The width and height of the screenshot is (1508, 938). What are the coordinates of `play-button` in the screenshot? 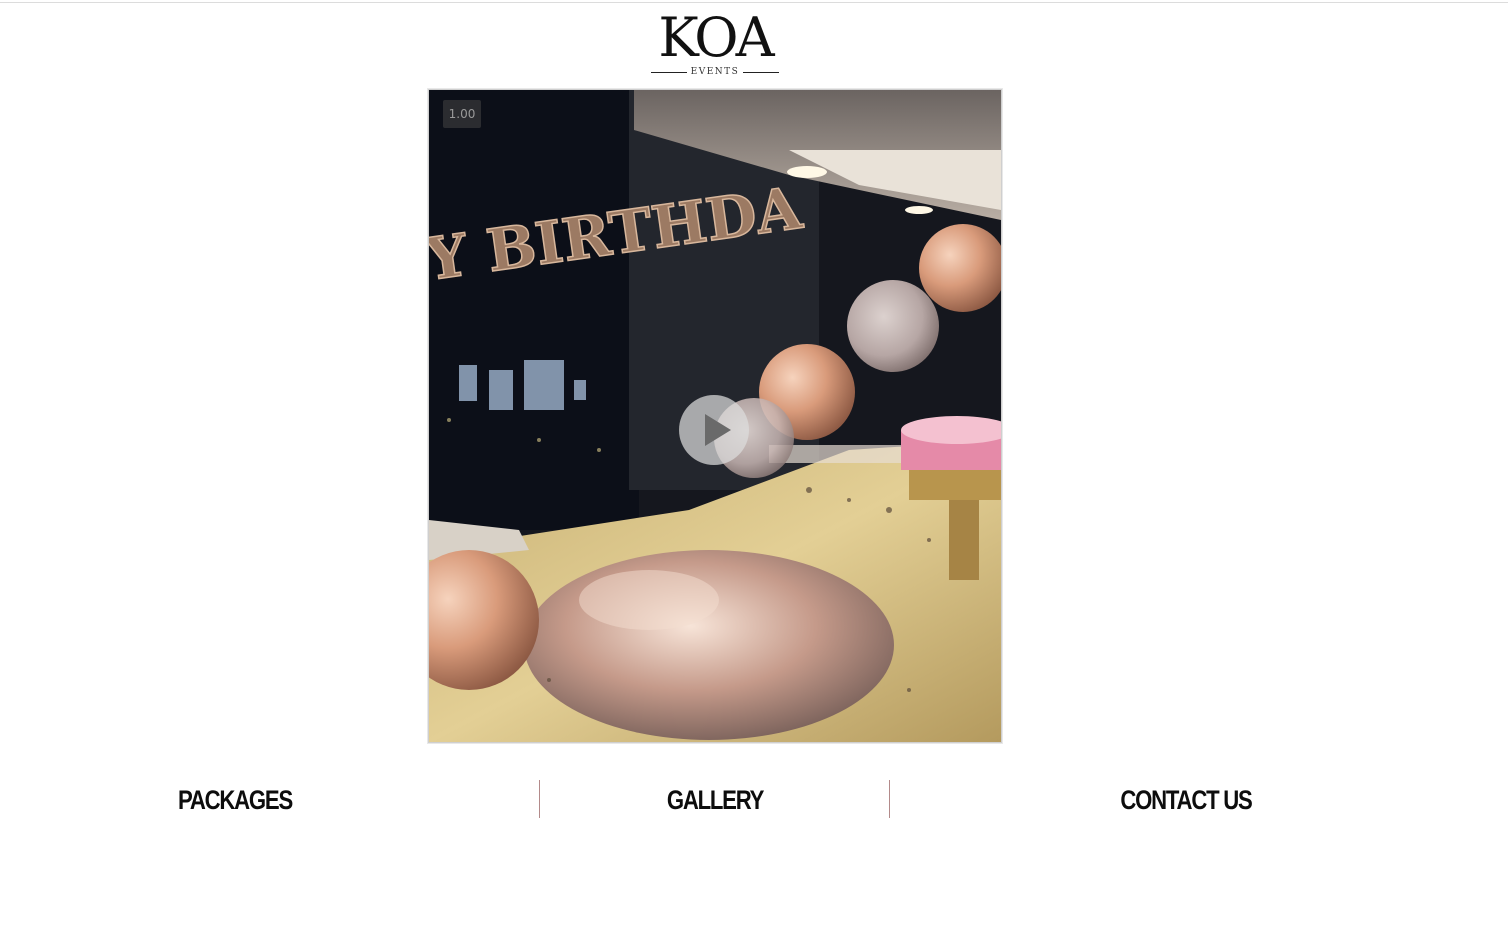 It's located at (714, 430).